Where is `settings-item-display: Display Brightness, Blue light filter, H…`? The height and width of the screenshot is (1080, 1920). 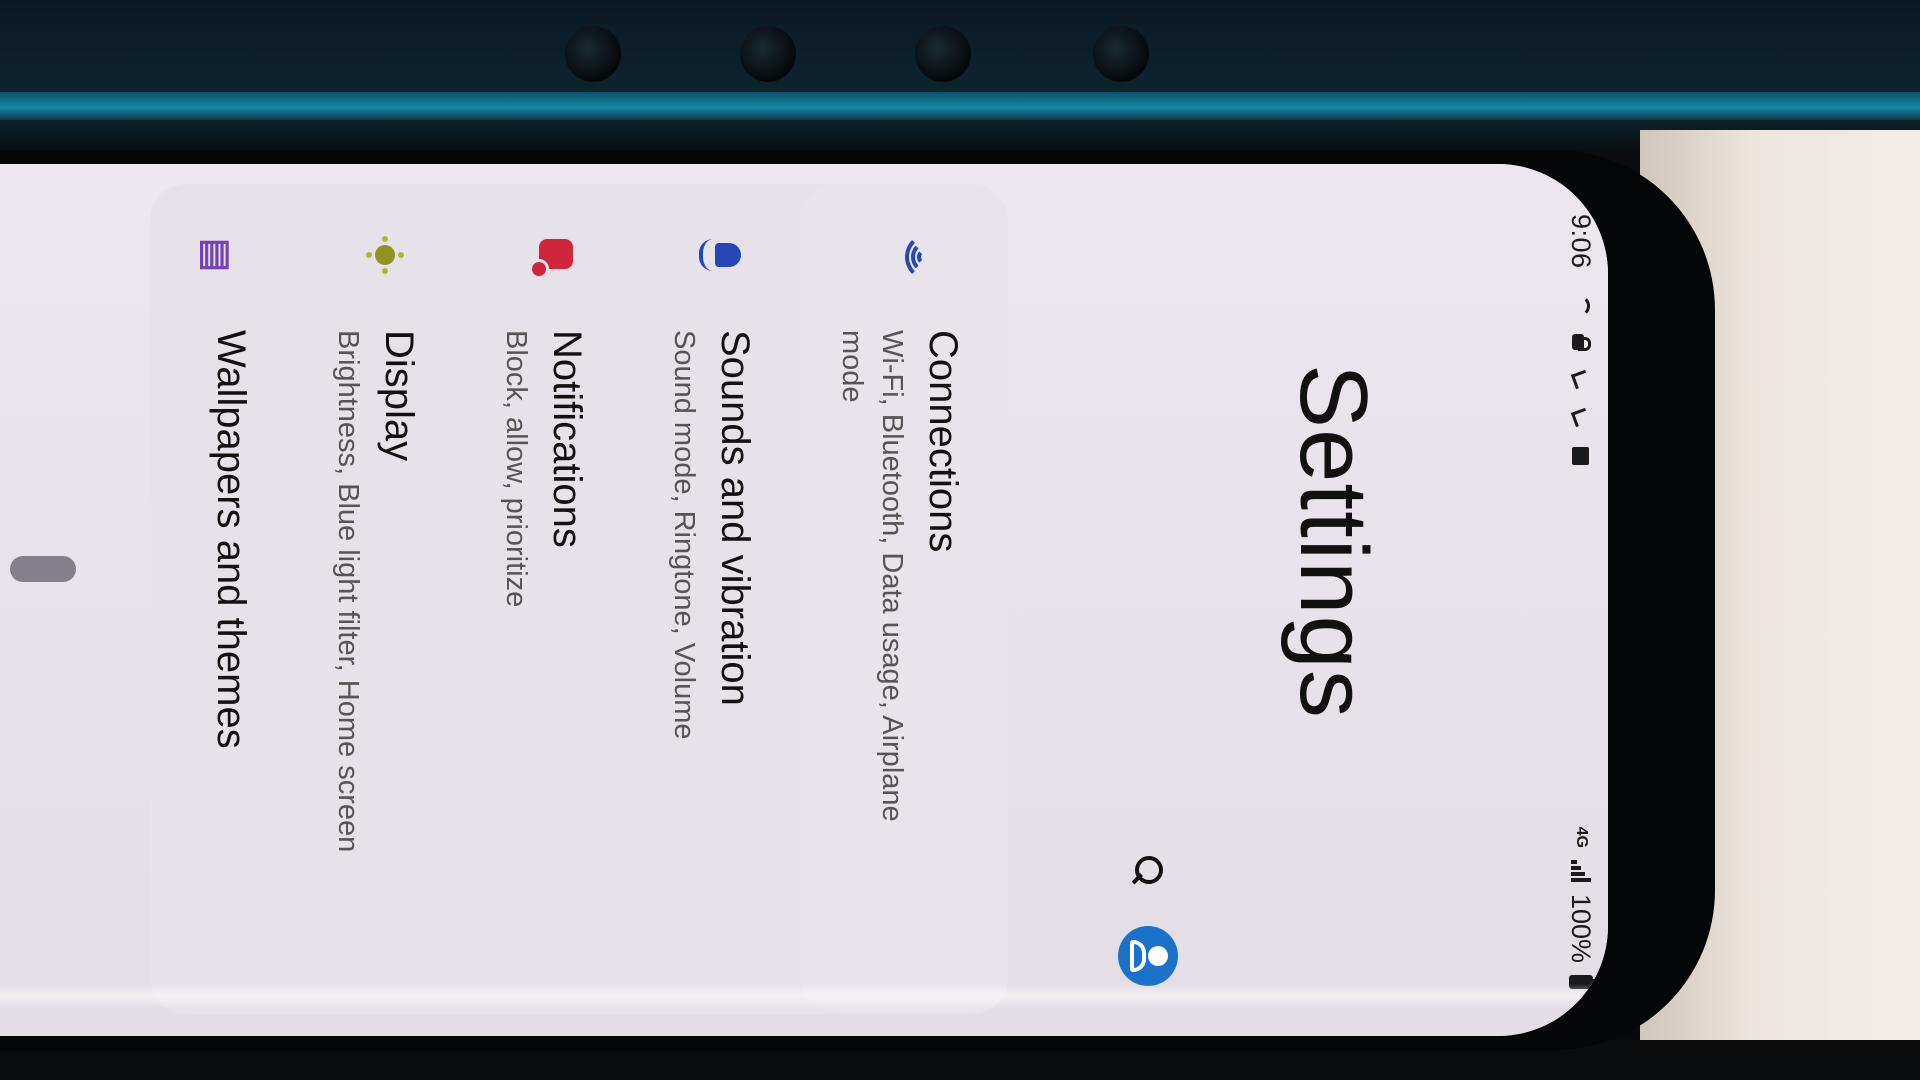
settings-item-display: Display Brightness, Blue light filter, H… is located at coordinates (380, 599).